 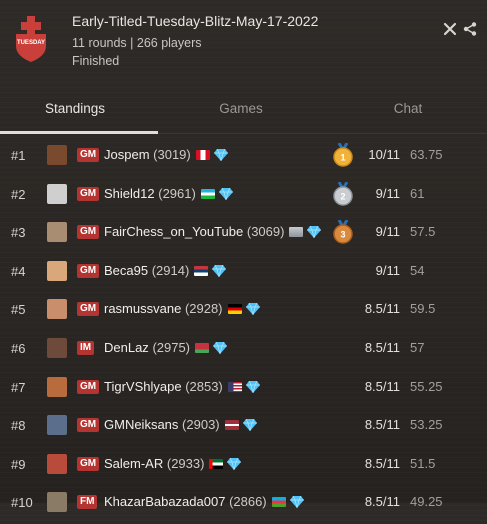 I want to click on tiebreak: 57.5, so click(x=423, y=232).